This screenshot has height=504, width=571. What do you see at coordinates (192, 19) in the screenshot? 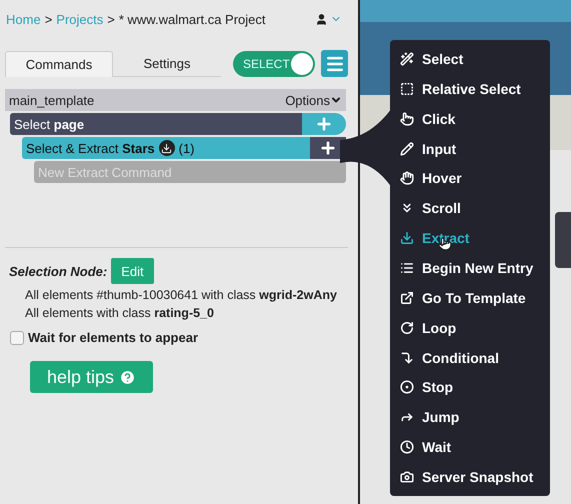
I see `breadcrumb-current: * www.walmart.ca Project` at bounding box center [192, 19].